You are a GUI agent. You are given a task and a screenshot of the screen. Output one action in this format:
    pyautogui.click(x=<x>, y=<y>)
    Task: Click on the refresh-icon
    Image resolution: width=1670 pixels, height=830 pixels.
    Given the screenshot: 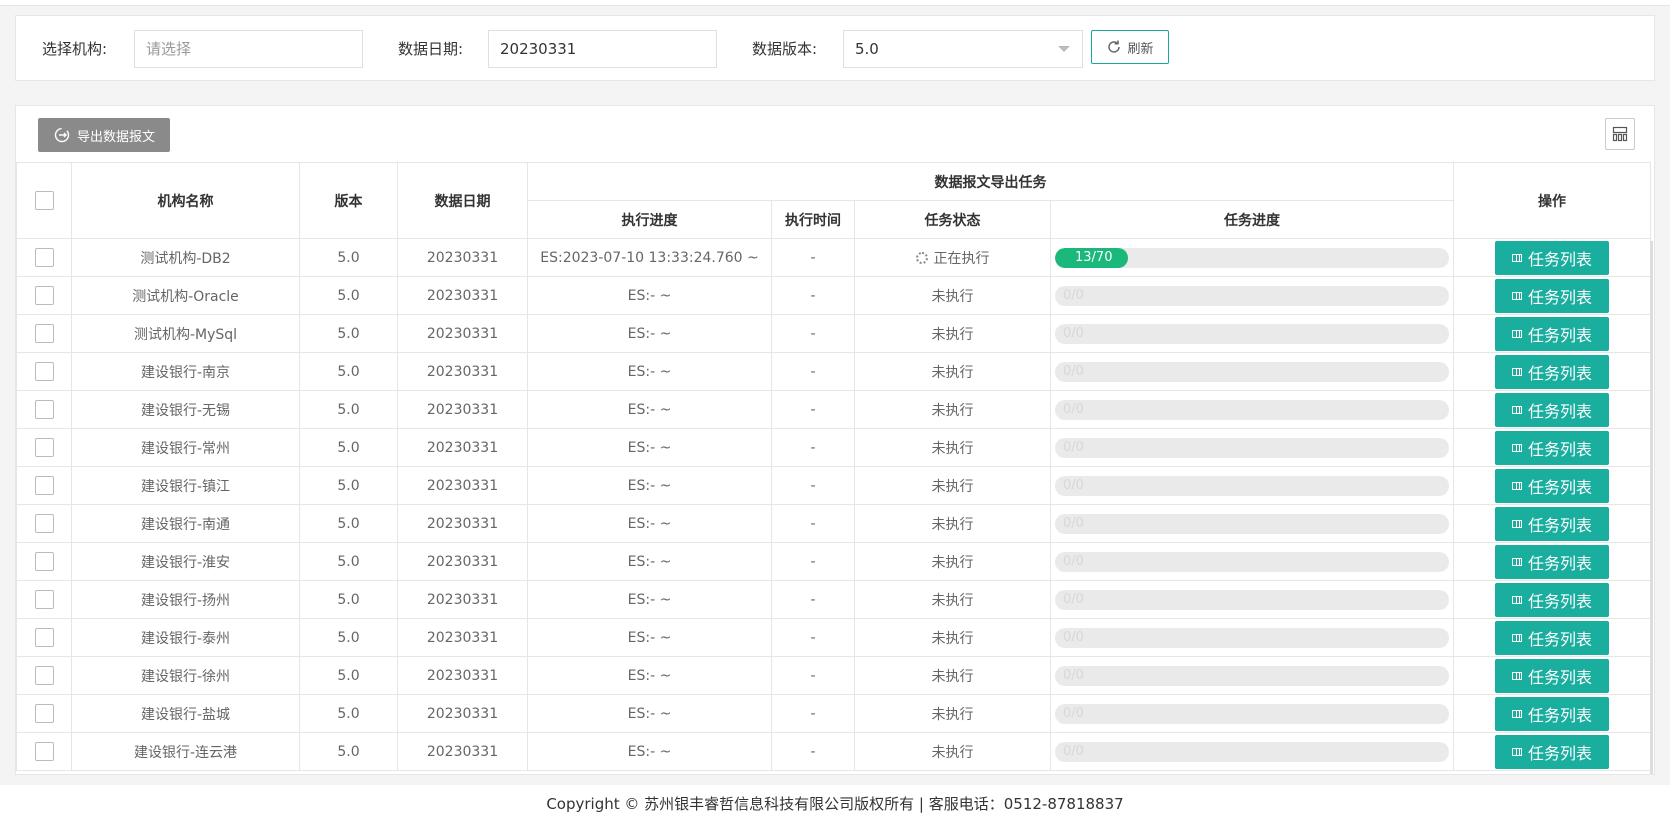 What is the action you would take?
    pyautogui.click(x=1114, y=46)
    